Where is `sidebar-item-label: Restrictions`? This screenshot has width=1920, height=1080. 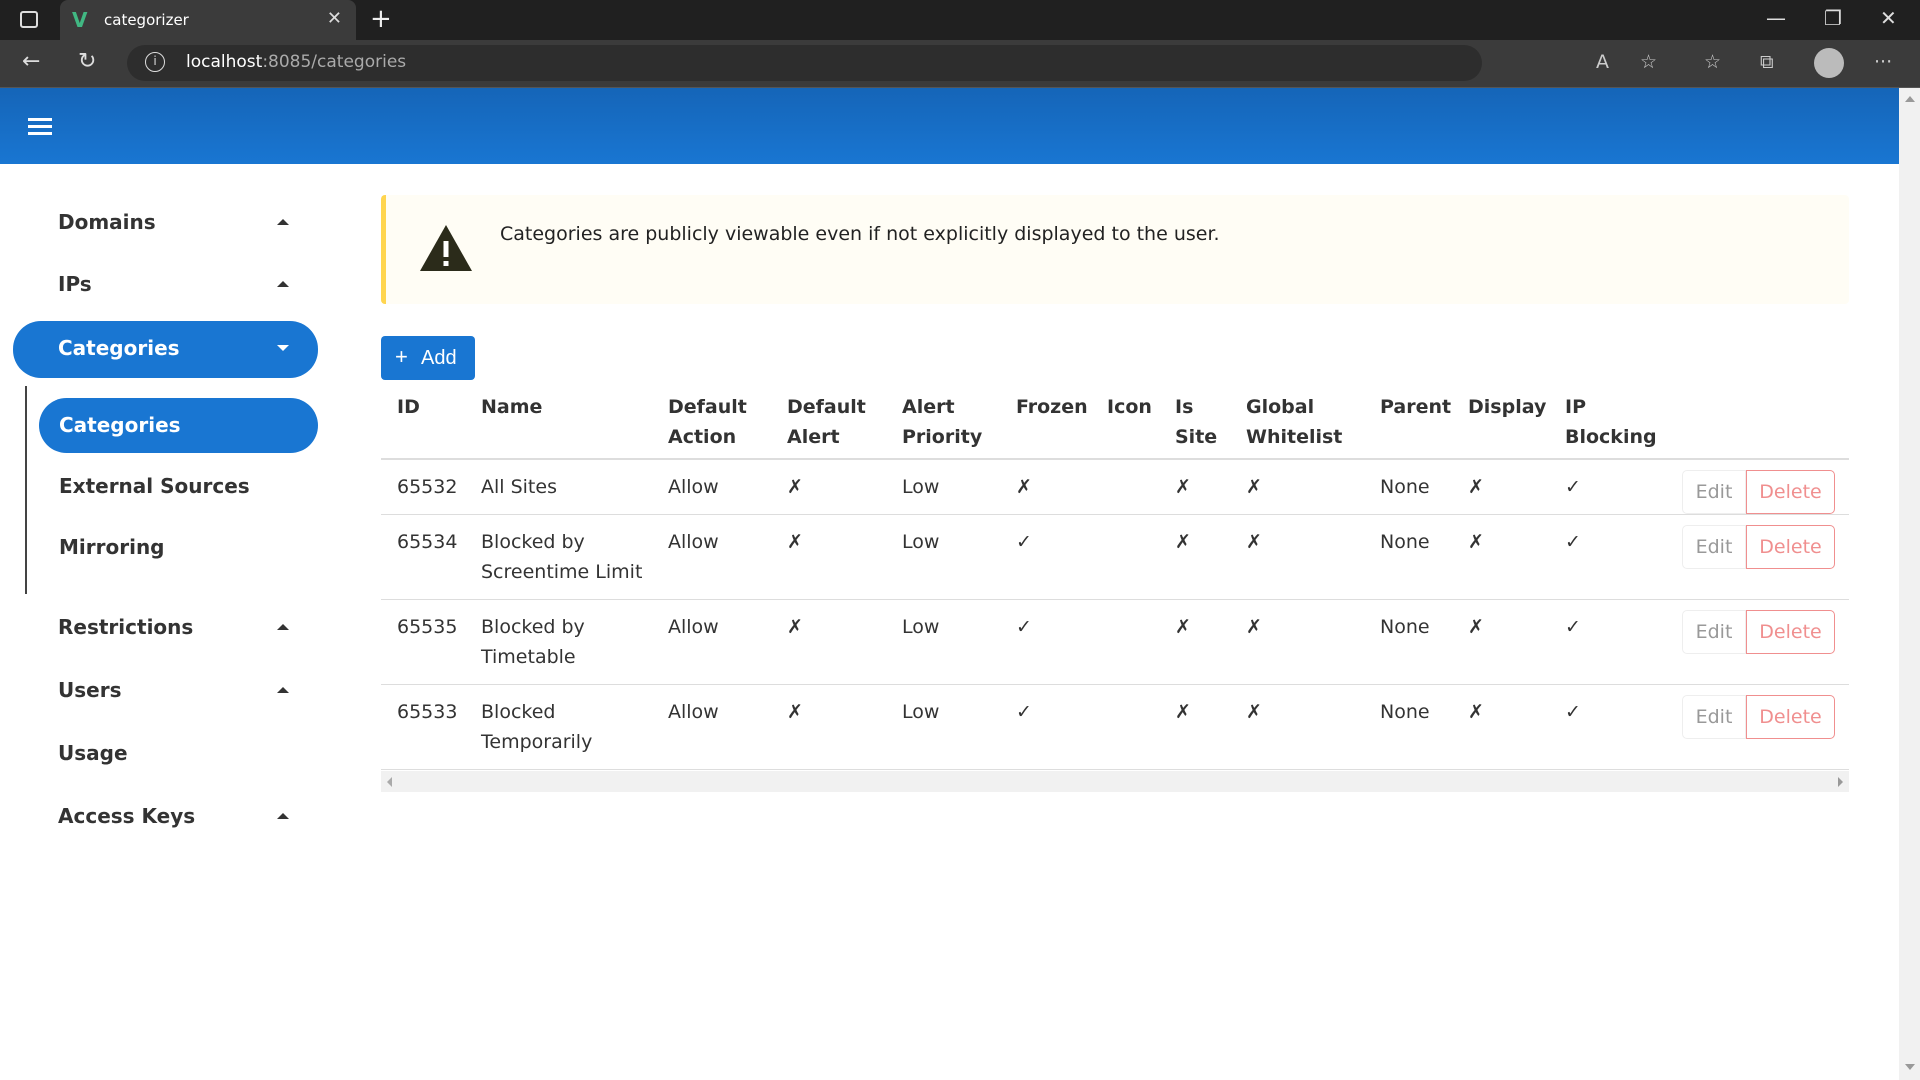 sidebar-item-label: Restrictions is located at coordinates (126, 627).